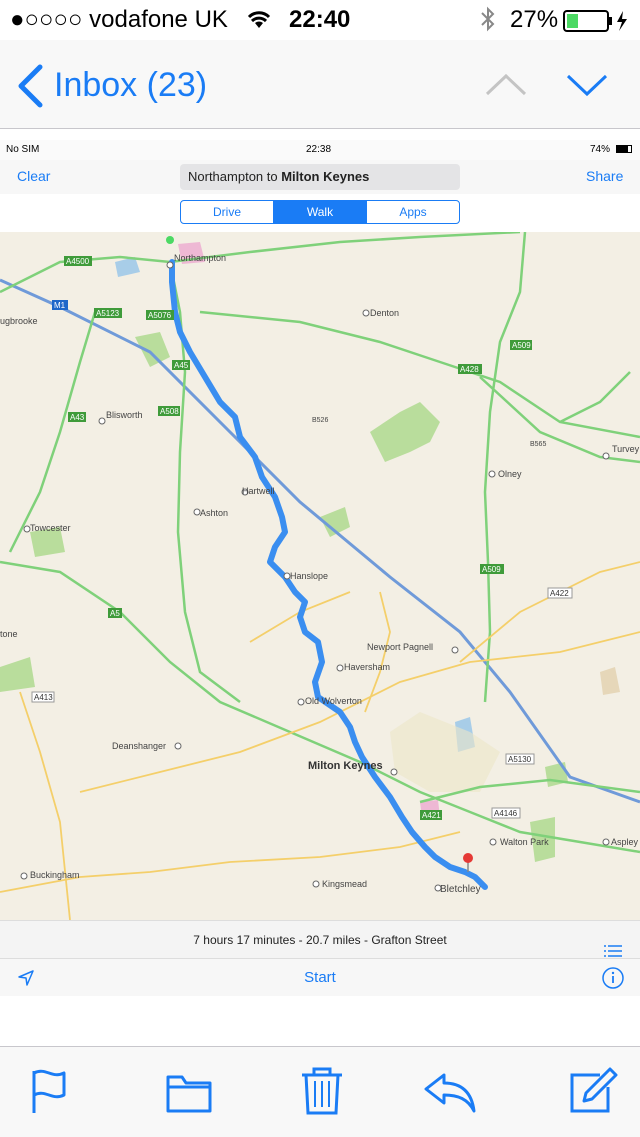  I want to click on shield-a428: A428, so click(469, 369).